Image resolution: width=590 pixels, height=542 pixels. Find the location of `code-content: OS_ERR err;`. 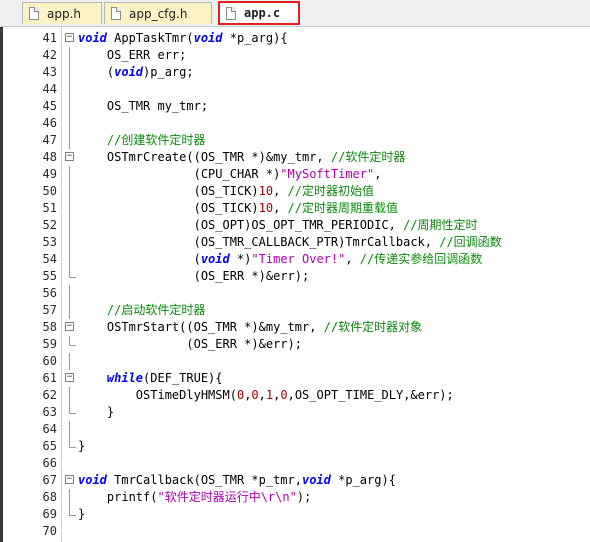

code-content: OS_ERR err; is located at coordinates (132, 55).